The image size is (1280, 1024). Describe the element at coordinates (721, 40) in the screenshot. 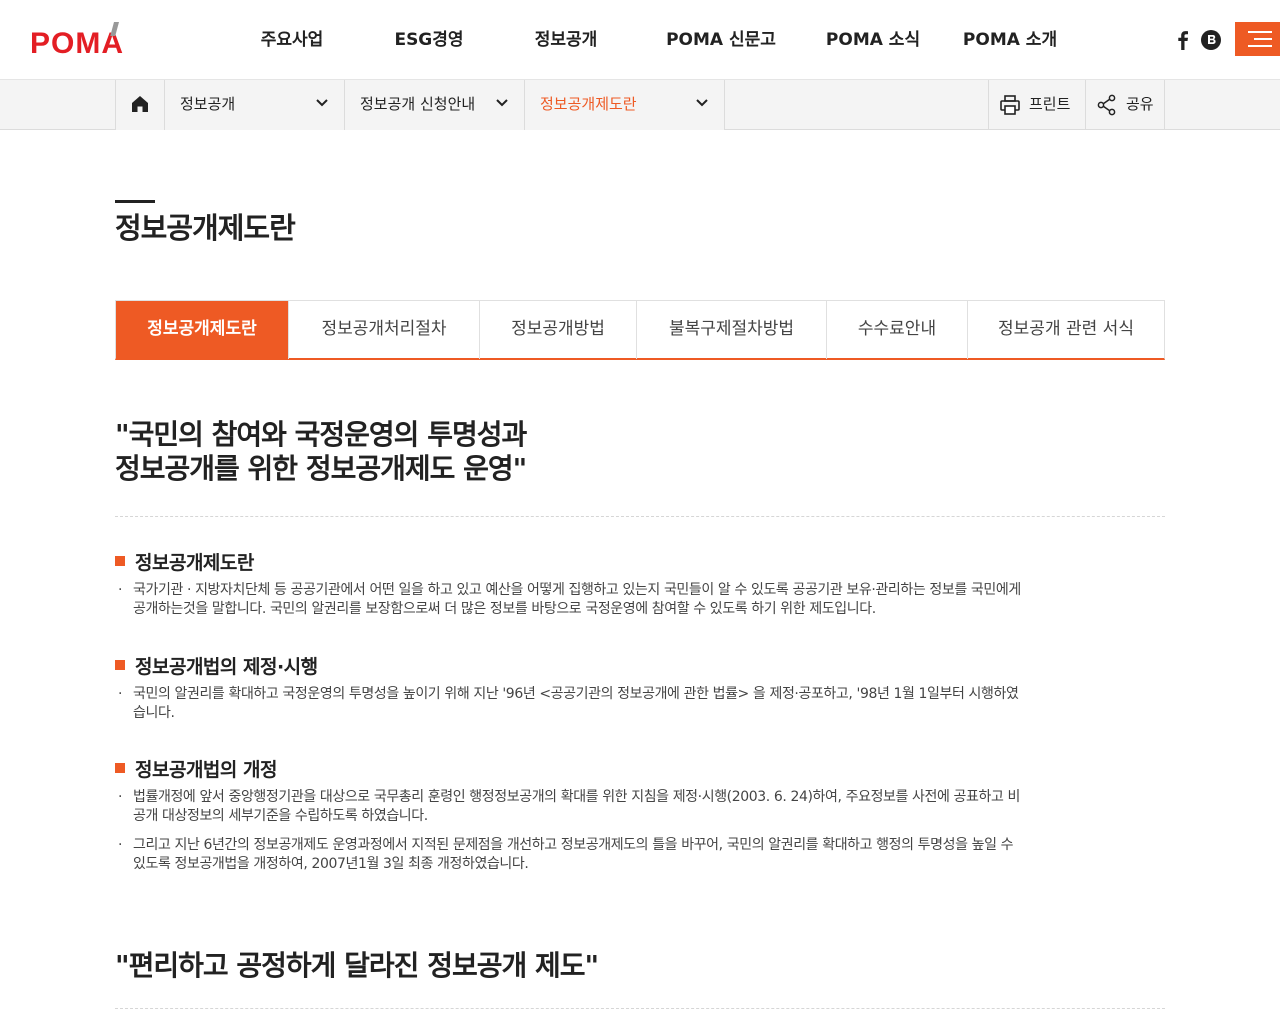

I see `nav-petition: POMA 신문고` at that location.